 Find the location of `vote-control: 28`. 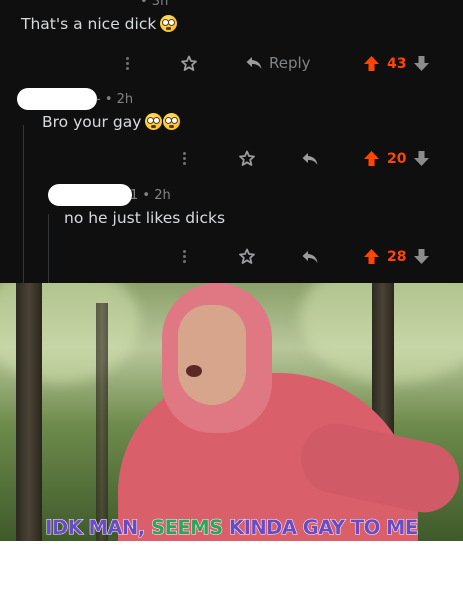

vote-control: 28 is located at coordinates (396, 256).